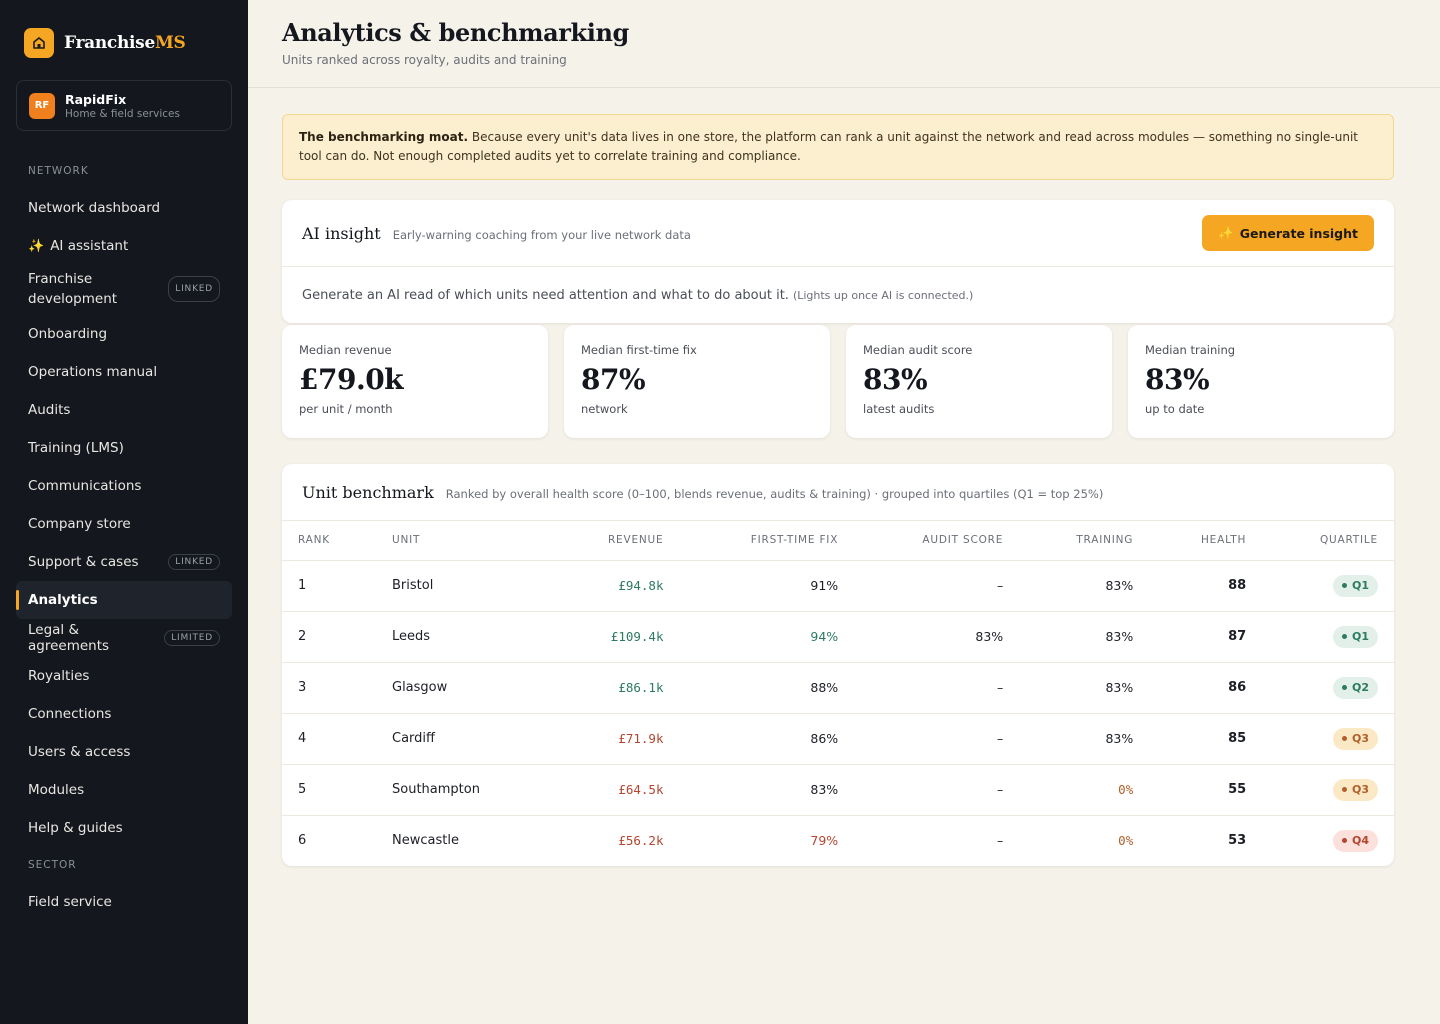  What do you see at coordinates (1328, 688) in the screenshot?
I see `quartile-cell: Q2` at bounding box center [1328, 688].